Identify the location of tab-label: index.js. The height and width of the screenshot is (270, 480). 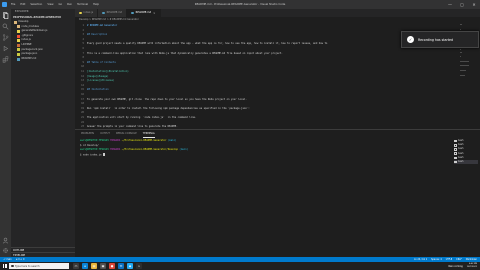
(88, 12).